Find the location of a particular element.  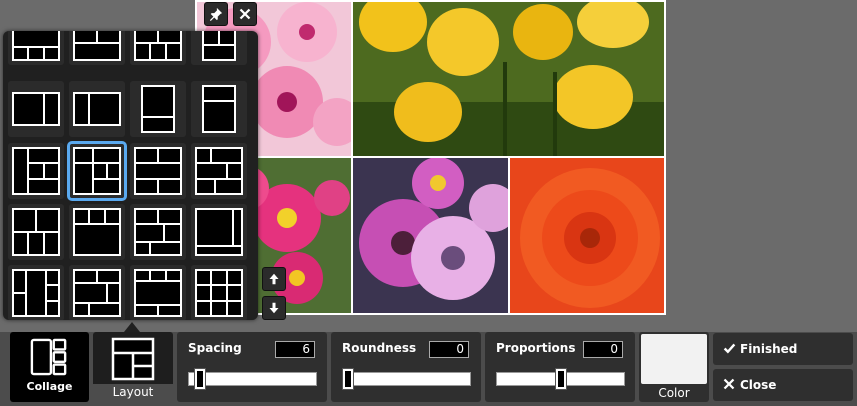

spacing-slider-handle is located at coordinates (199, 379).